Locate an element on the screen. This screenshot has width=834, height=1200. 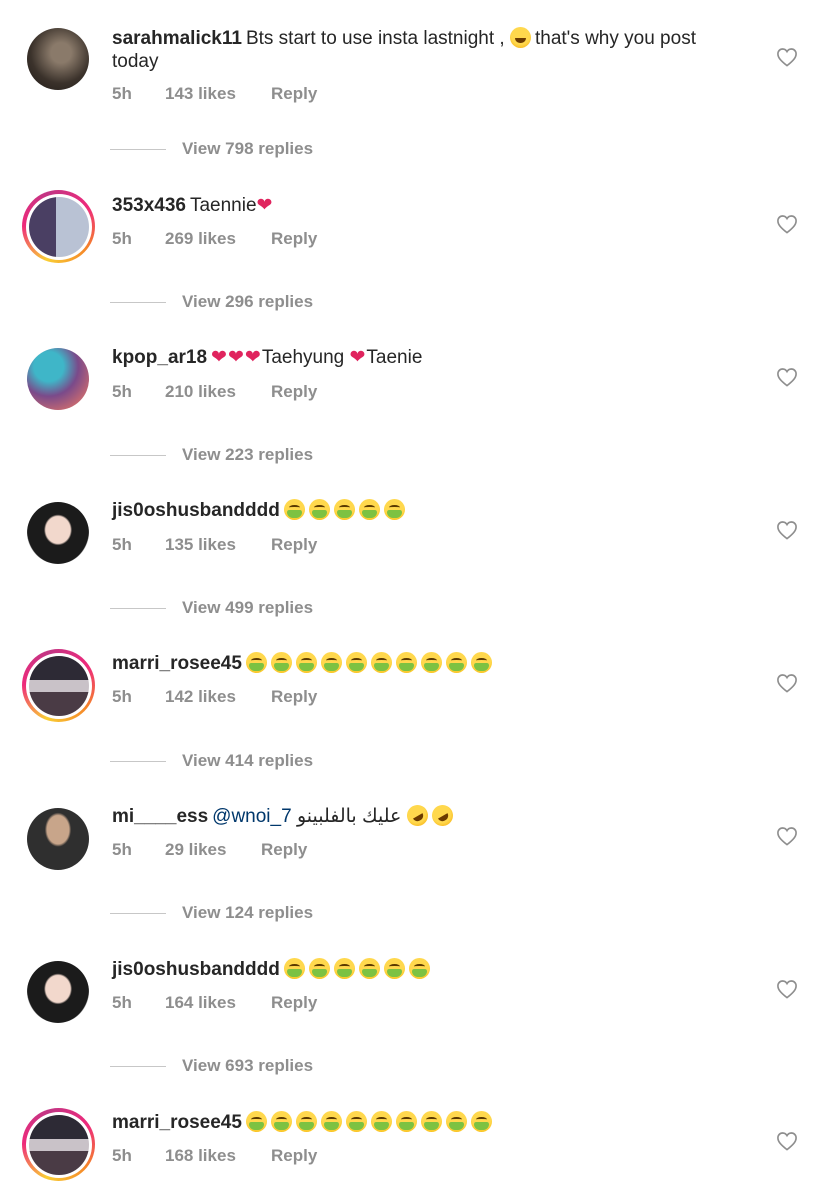
comment-likes: 168 likes is located at coordinates (218, 1156).